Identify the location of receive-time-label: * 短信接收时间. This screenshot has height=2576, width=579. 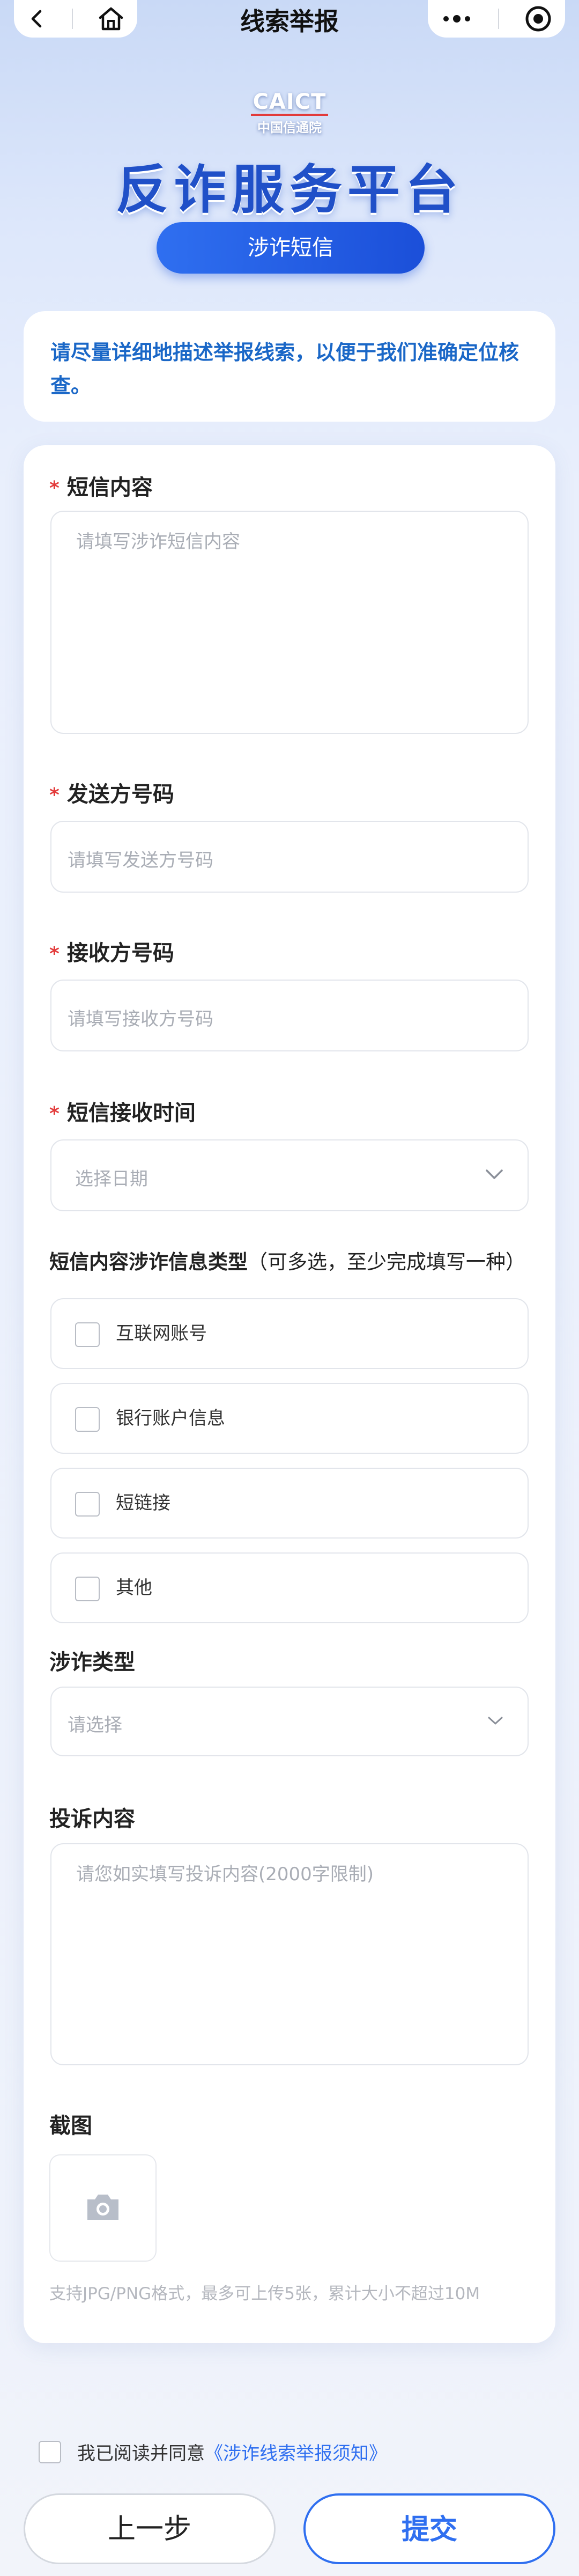
(122, 1111).